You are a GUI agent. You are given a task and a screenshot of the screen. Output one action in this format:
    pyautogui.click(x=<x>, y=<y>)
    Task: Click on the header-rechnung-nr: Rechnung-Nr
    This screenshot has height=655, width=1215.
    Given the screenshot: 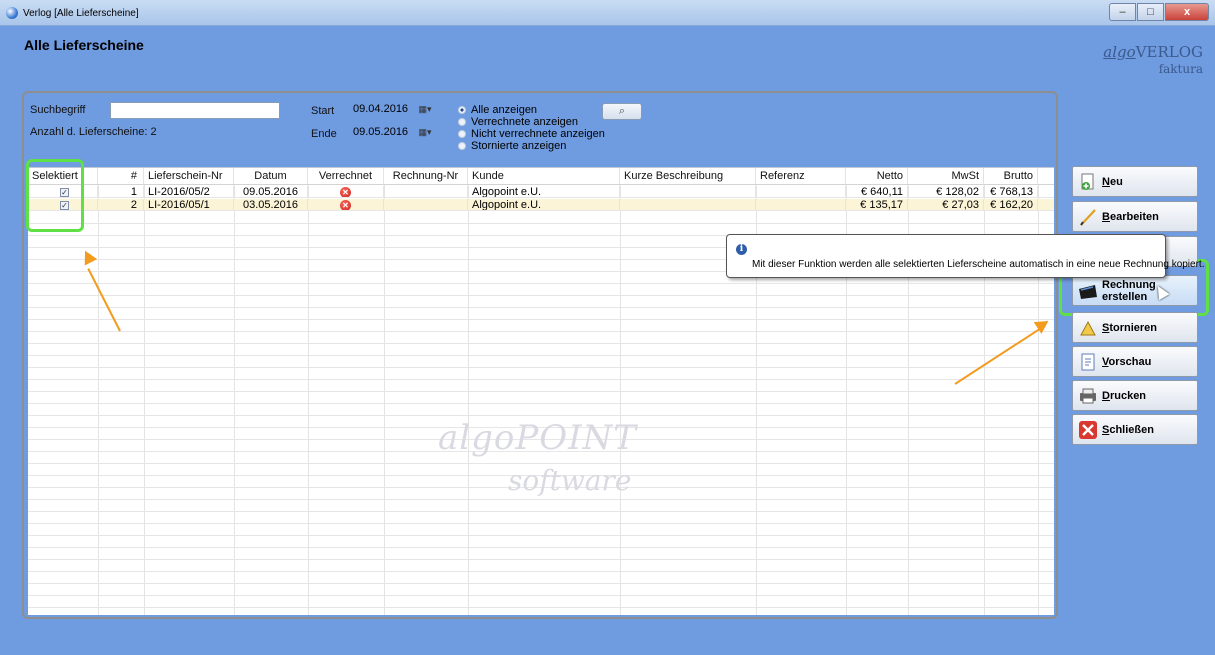 What is the action you would take?
    pyautogui.click(x=426, y=176)
    